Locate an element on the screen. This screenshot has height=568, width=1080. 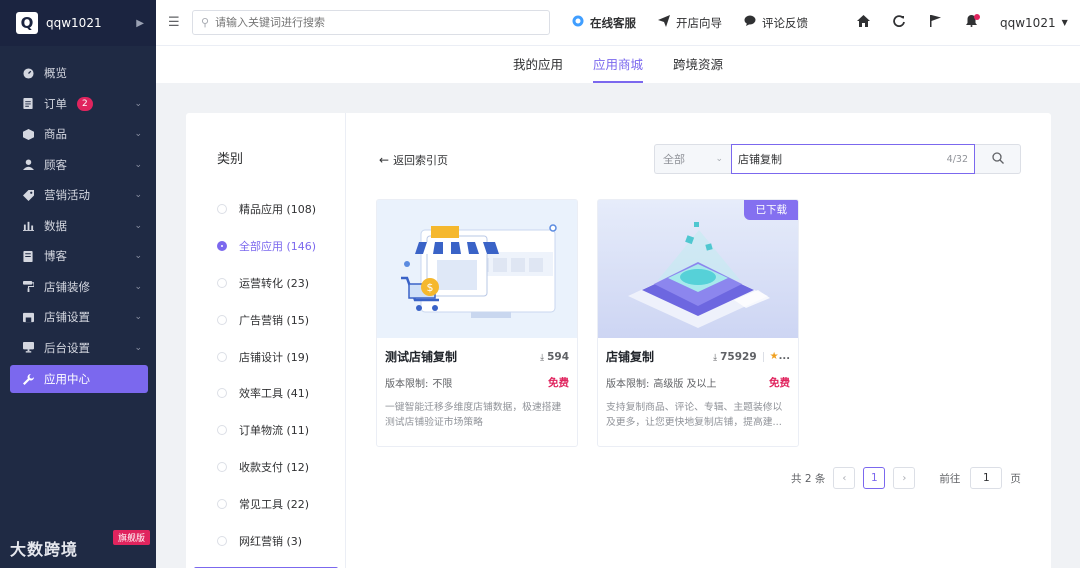
sidebar-item-marketing: 营销活动 ⌄ is located at coordinates (78, 195).